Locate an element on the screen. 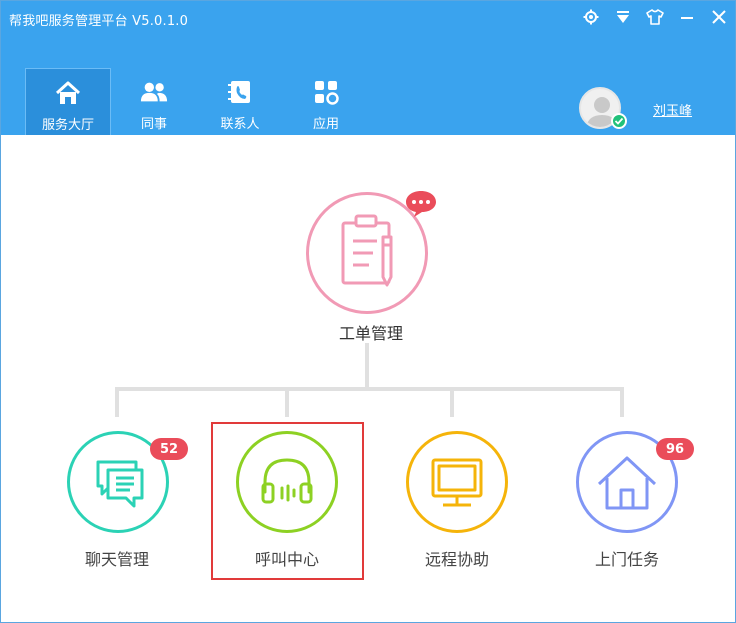  gear-icon is located at coordinates (591, 17).